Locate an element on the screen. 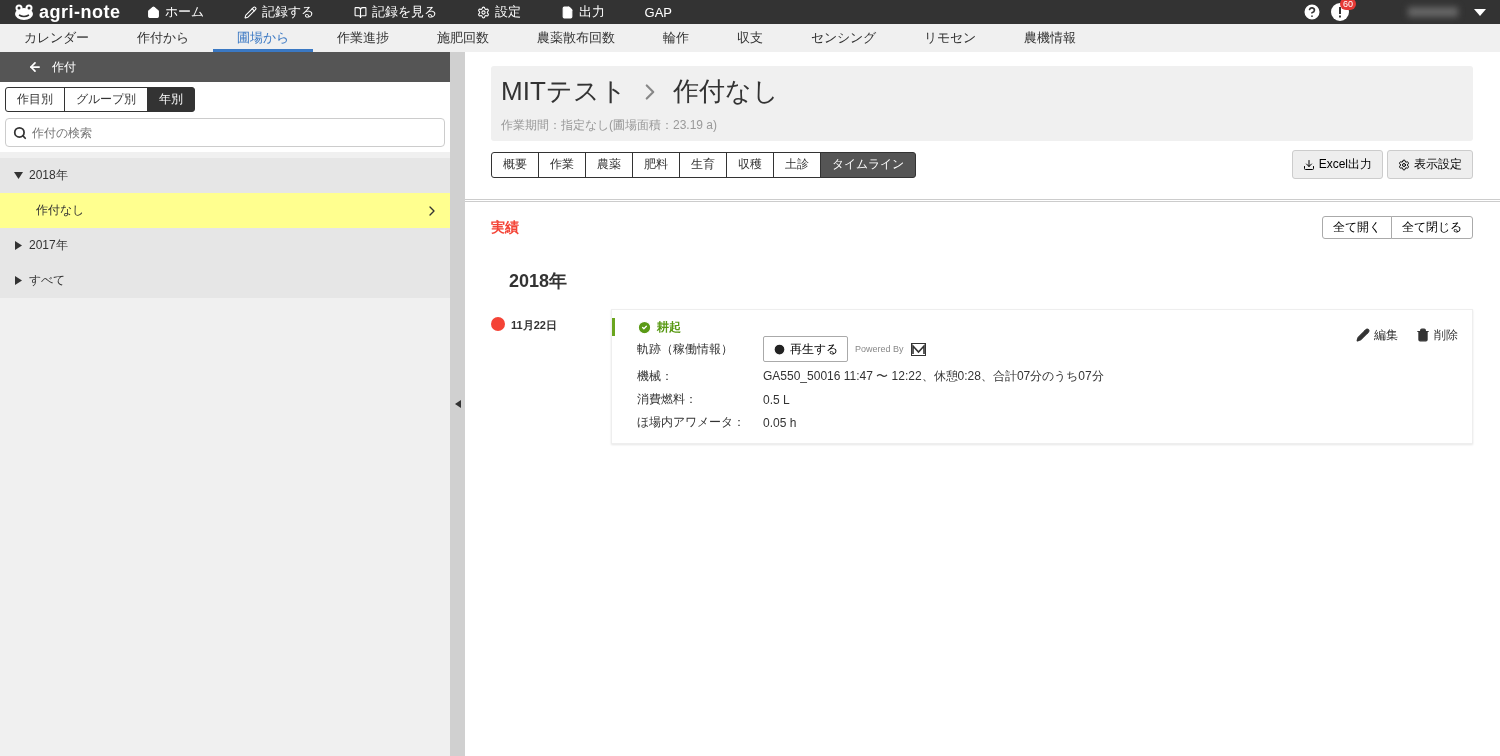 The width and height of the screenshot is (1500, 756). play-button: 再生する is located at coordinates (805, 349).